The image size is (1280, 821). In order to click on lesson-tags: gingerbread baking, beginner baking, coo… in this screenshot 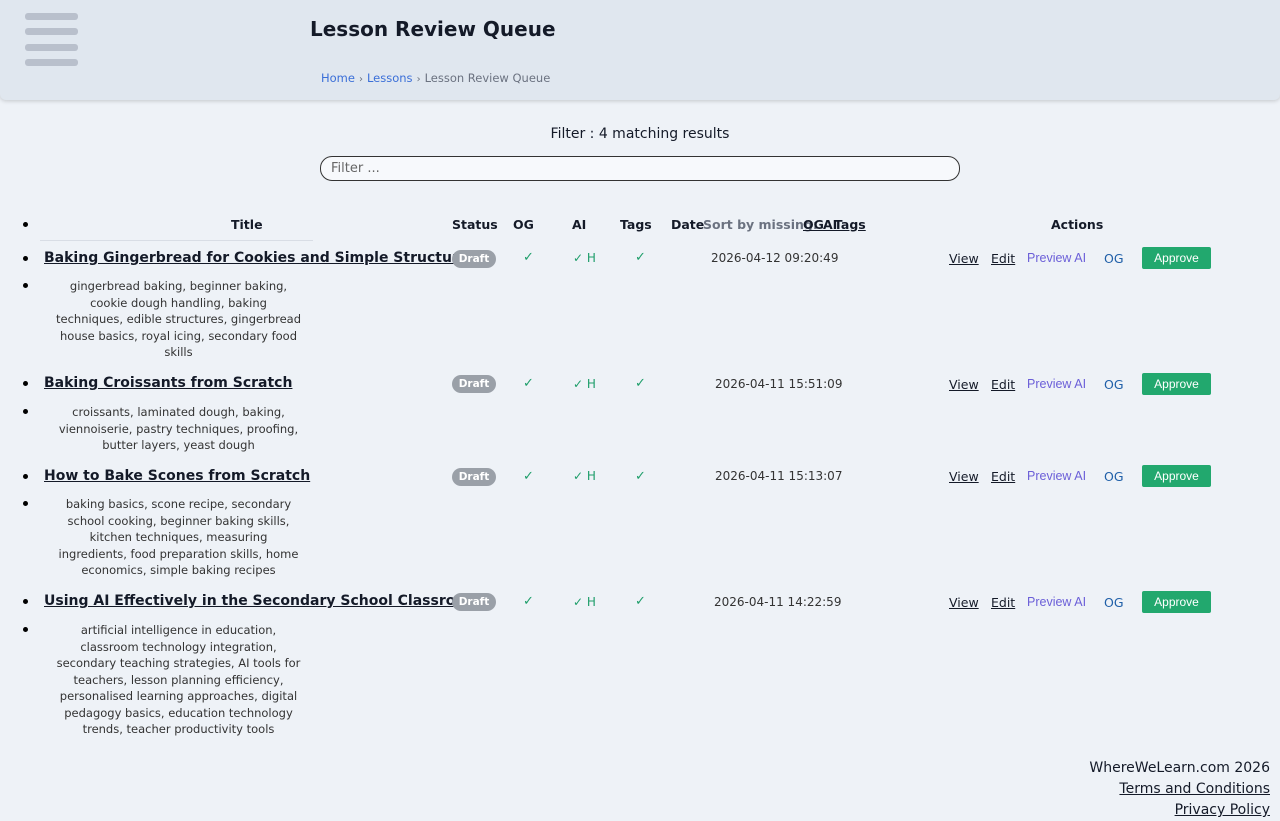, I will do `click(179, 319)`.